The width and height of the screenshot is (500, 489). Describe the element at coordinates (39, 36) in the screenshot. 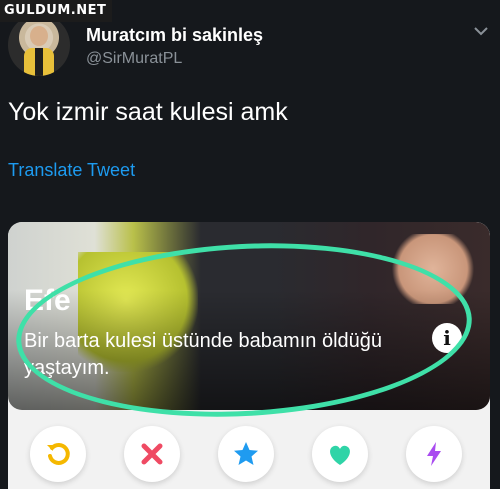

I see `avatar-head` at that location.